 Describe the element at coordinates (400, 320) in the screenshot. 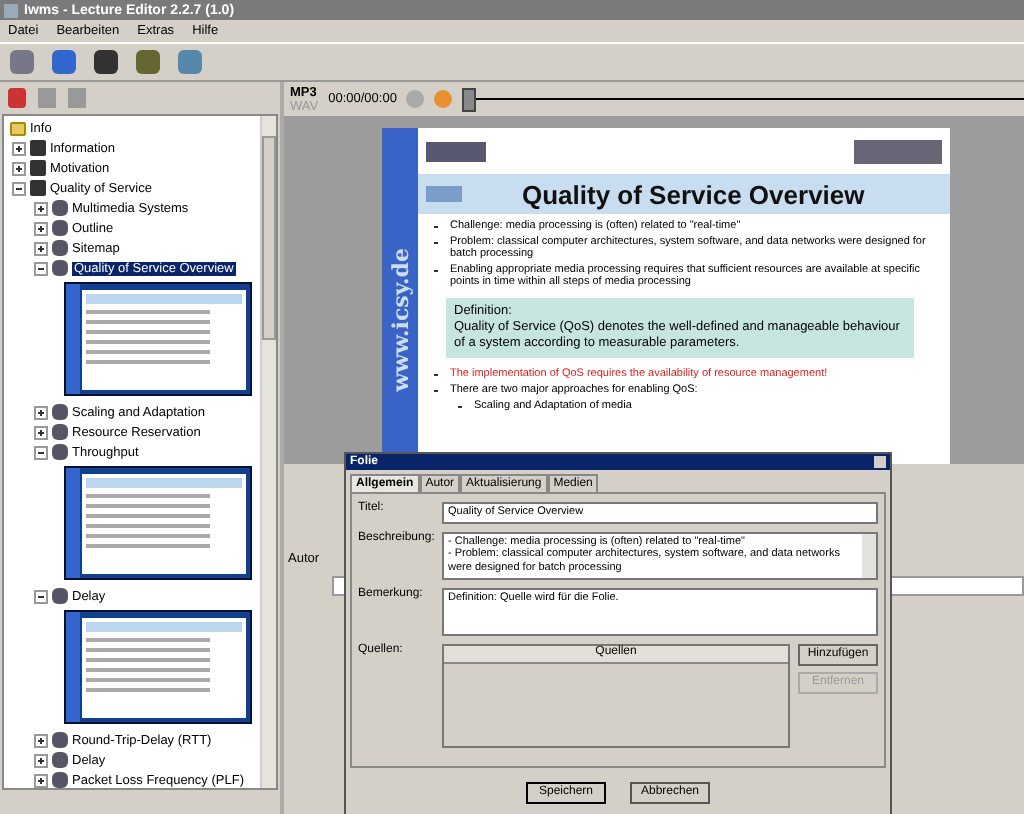

I see `vertical-text: www.icsy.de` at that location.